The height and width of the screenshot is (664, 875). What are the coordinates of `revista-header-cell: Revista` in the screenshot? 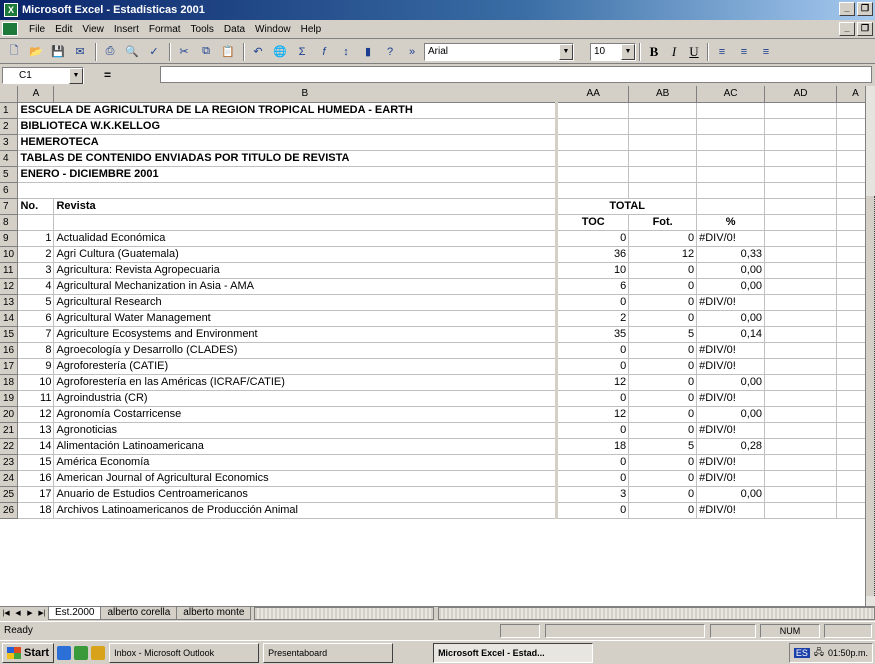 It's located at (306, 206).